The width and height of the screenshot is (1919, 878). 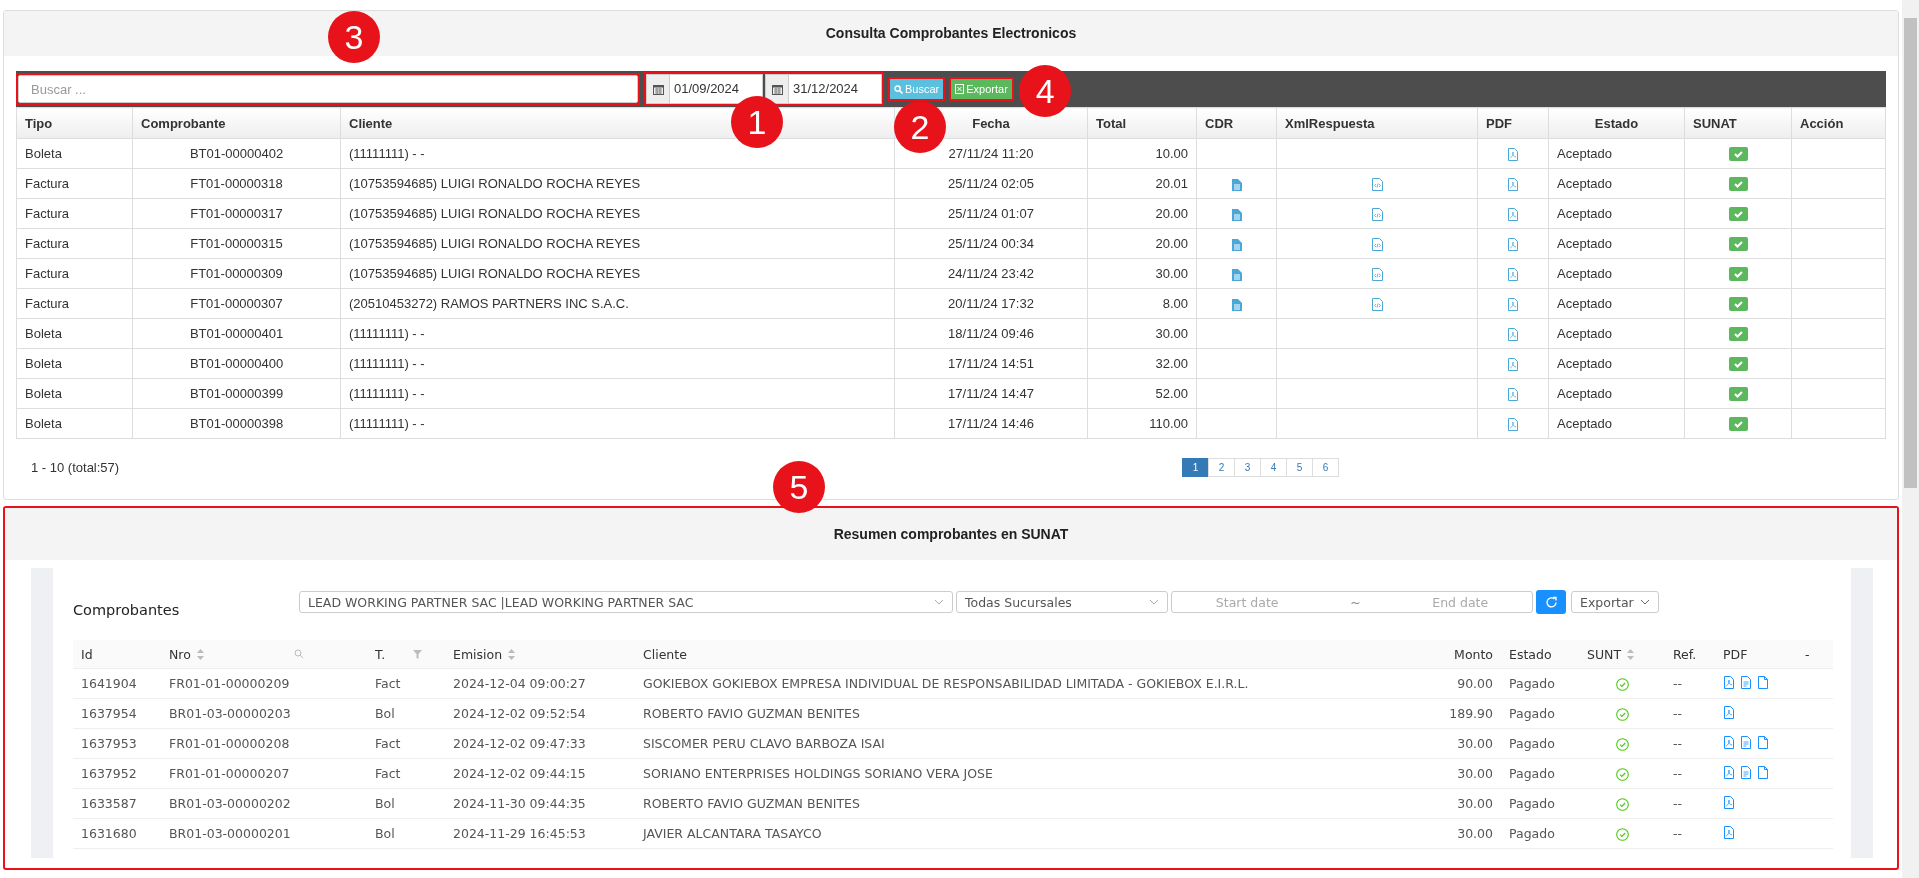 I want to click on column-header: T., so click(x=380, y=654).